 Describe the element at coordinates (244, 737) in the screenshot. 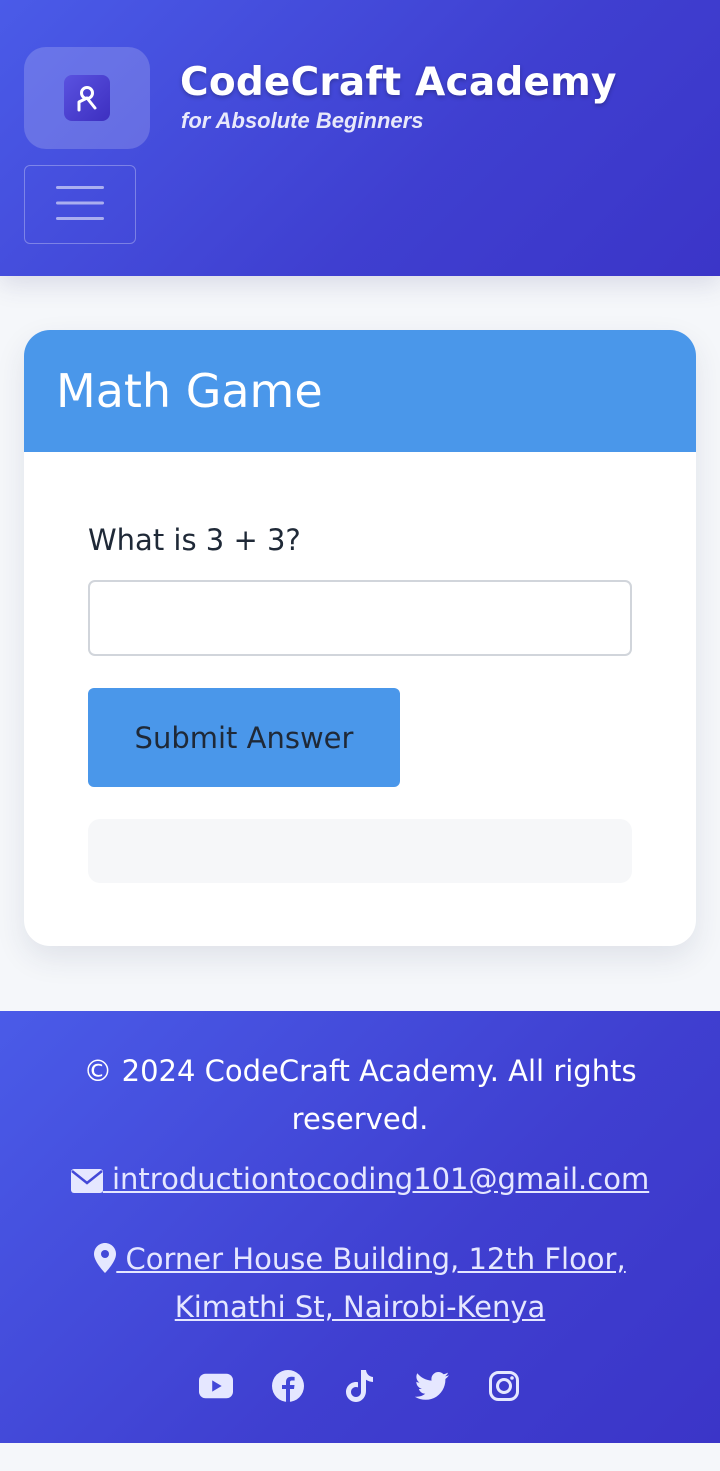

I see `submit-answer-button: Submit Answer` at that location.